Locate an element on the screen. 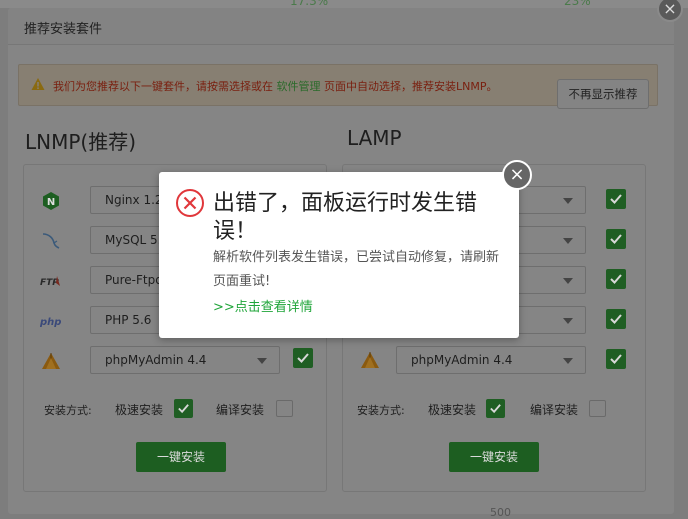 This screenshot has height=519, width=688. error-x-icon is located at coordinates (190, 203).